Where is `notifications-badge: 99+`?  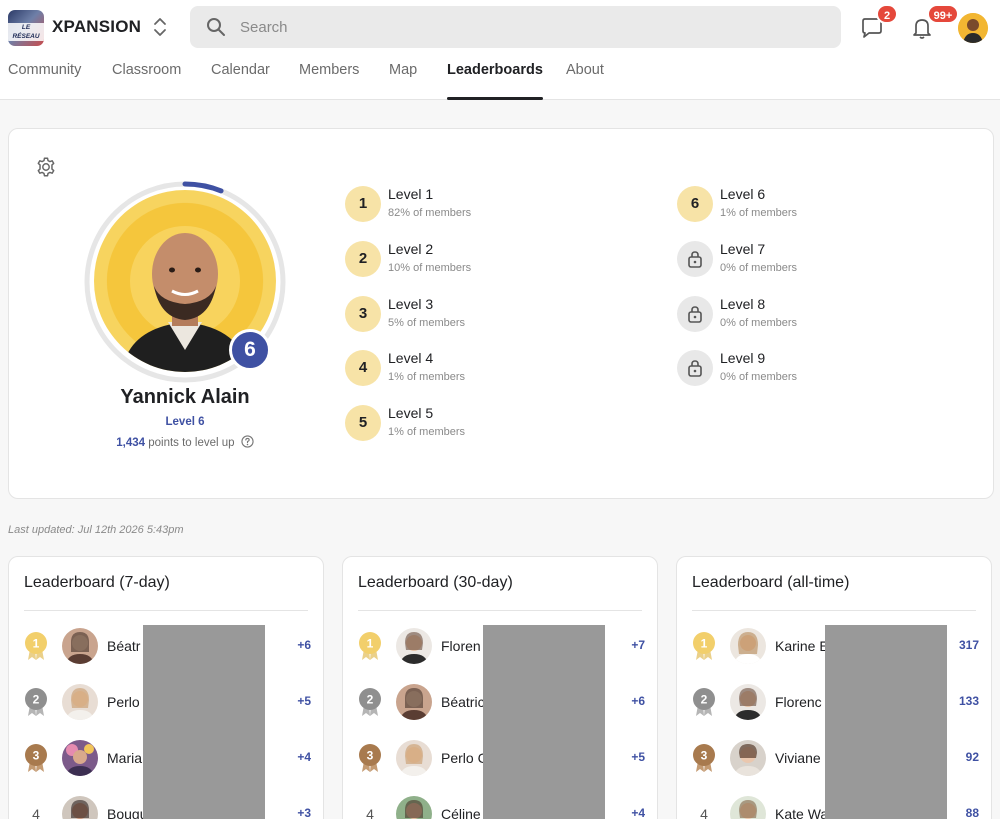
notifications-badge: 99+ is located at coordinates (943, 14).